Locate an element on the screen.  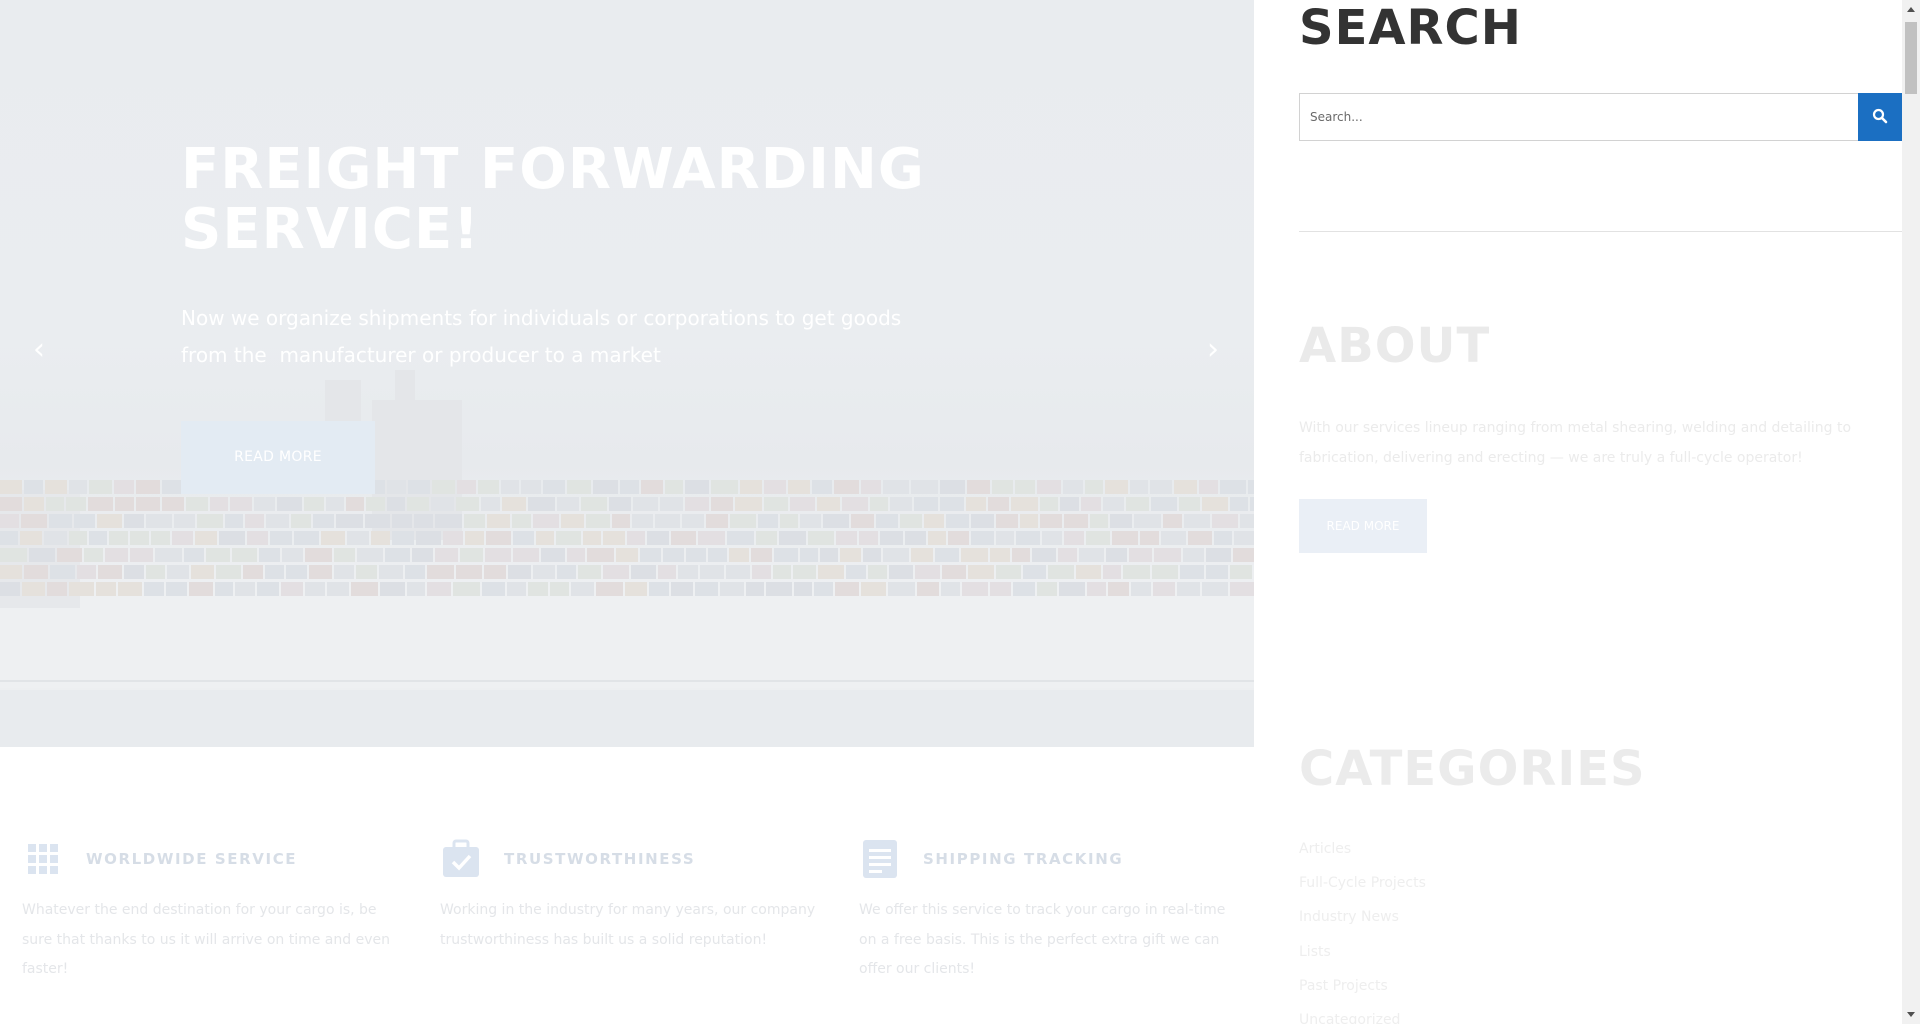
scrollbar-thumb is located at coordinates (1911, 58).